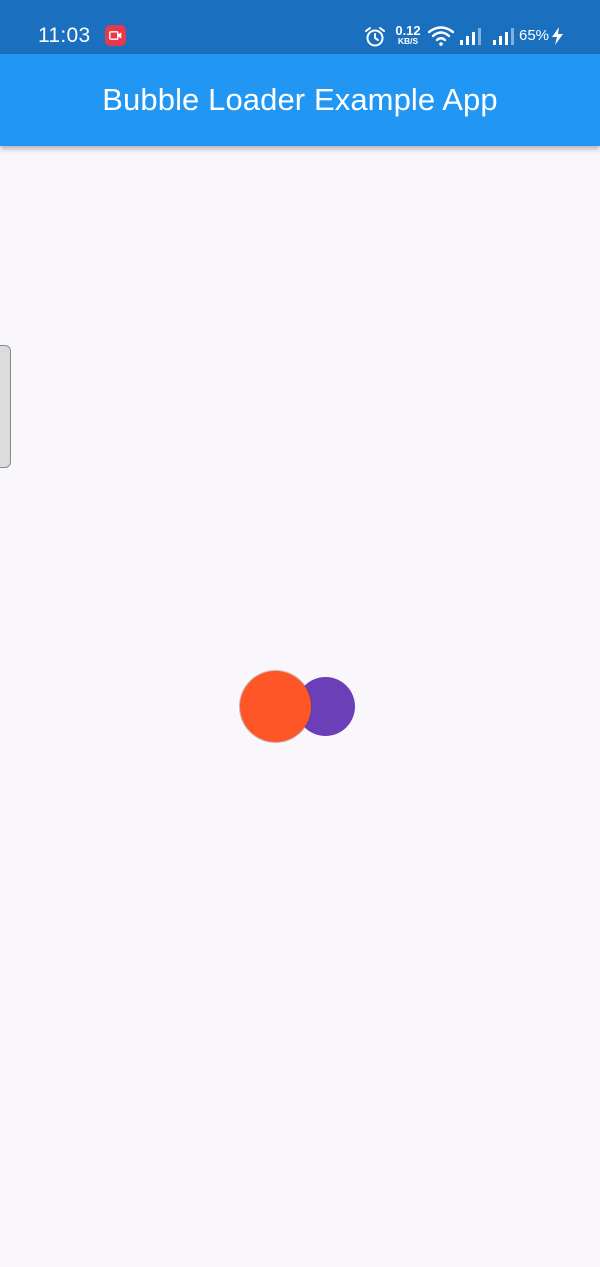 The height and width of the screenshot is (1267, 600). I want to click on app-bar: Bubble Loader Example App, so click(300, 100).